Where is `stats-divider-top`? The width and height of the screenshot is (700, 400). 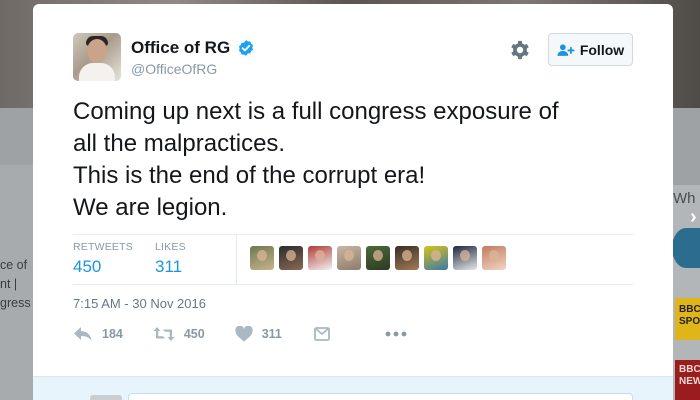 stats-divider-top is located at coordinates (353, 234).